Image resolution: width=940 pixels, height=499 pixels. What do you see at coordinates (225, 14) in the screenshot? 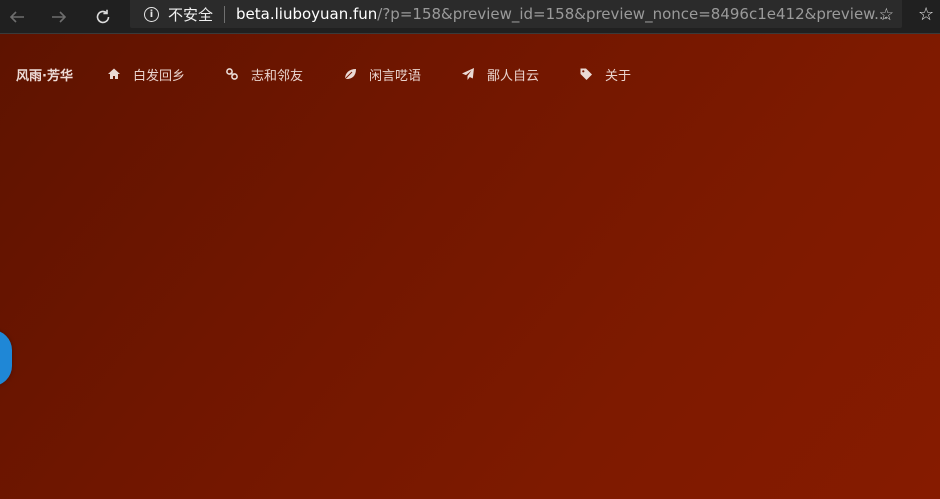
I see `address-divider` at bounding box center [225, 14].